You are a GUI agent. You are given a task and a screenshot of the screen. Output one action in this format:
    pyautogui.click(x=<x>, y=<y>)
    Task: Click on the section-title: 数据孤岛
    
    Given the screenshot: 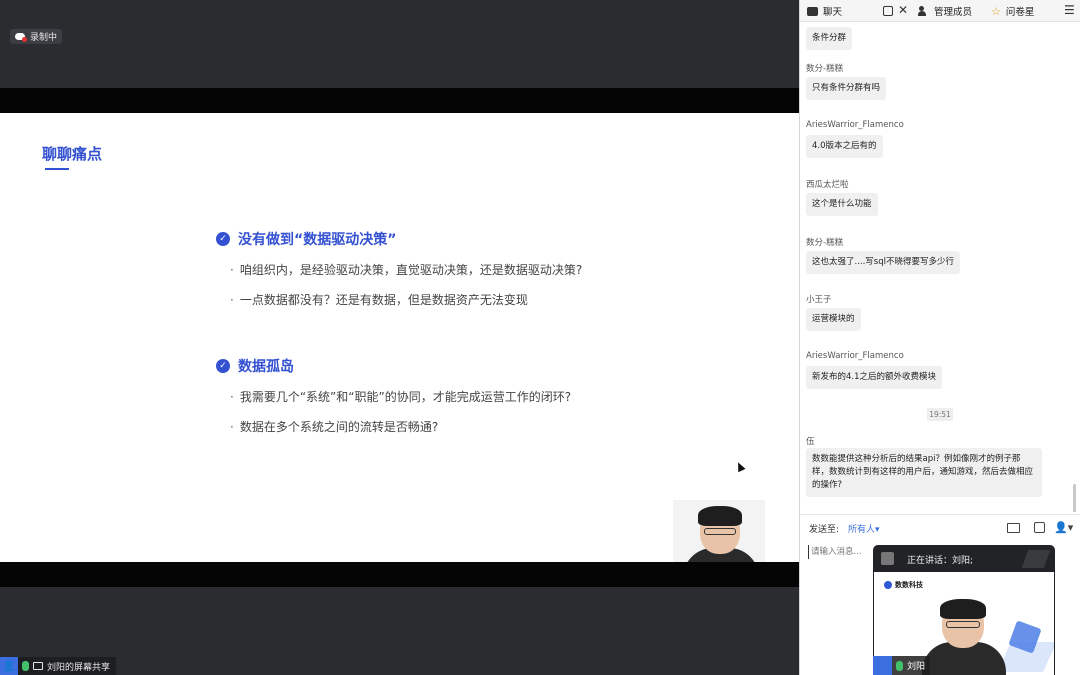 What is the action you would take?
    pyautogui.click(x=266, y=367)
    